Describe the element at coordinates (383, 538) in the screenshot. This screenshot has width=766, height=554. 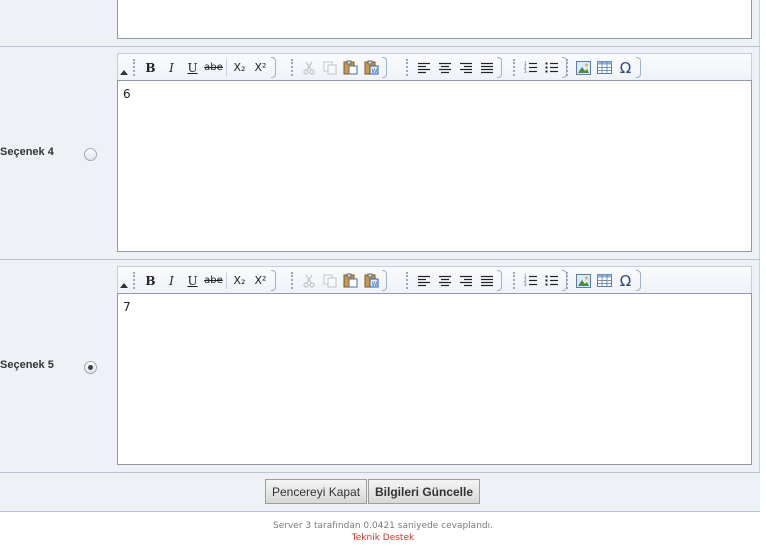
I see `support-link: Teknik Destek` at that location.